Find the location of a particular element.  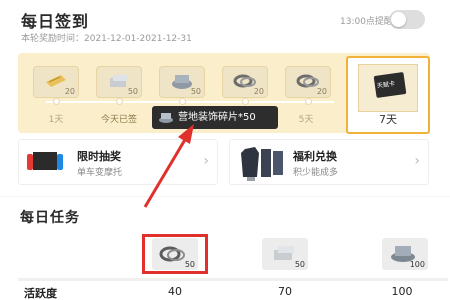

reward-tile-day5: 20 is located at coordinates (308, 82).